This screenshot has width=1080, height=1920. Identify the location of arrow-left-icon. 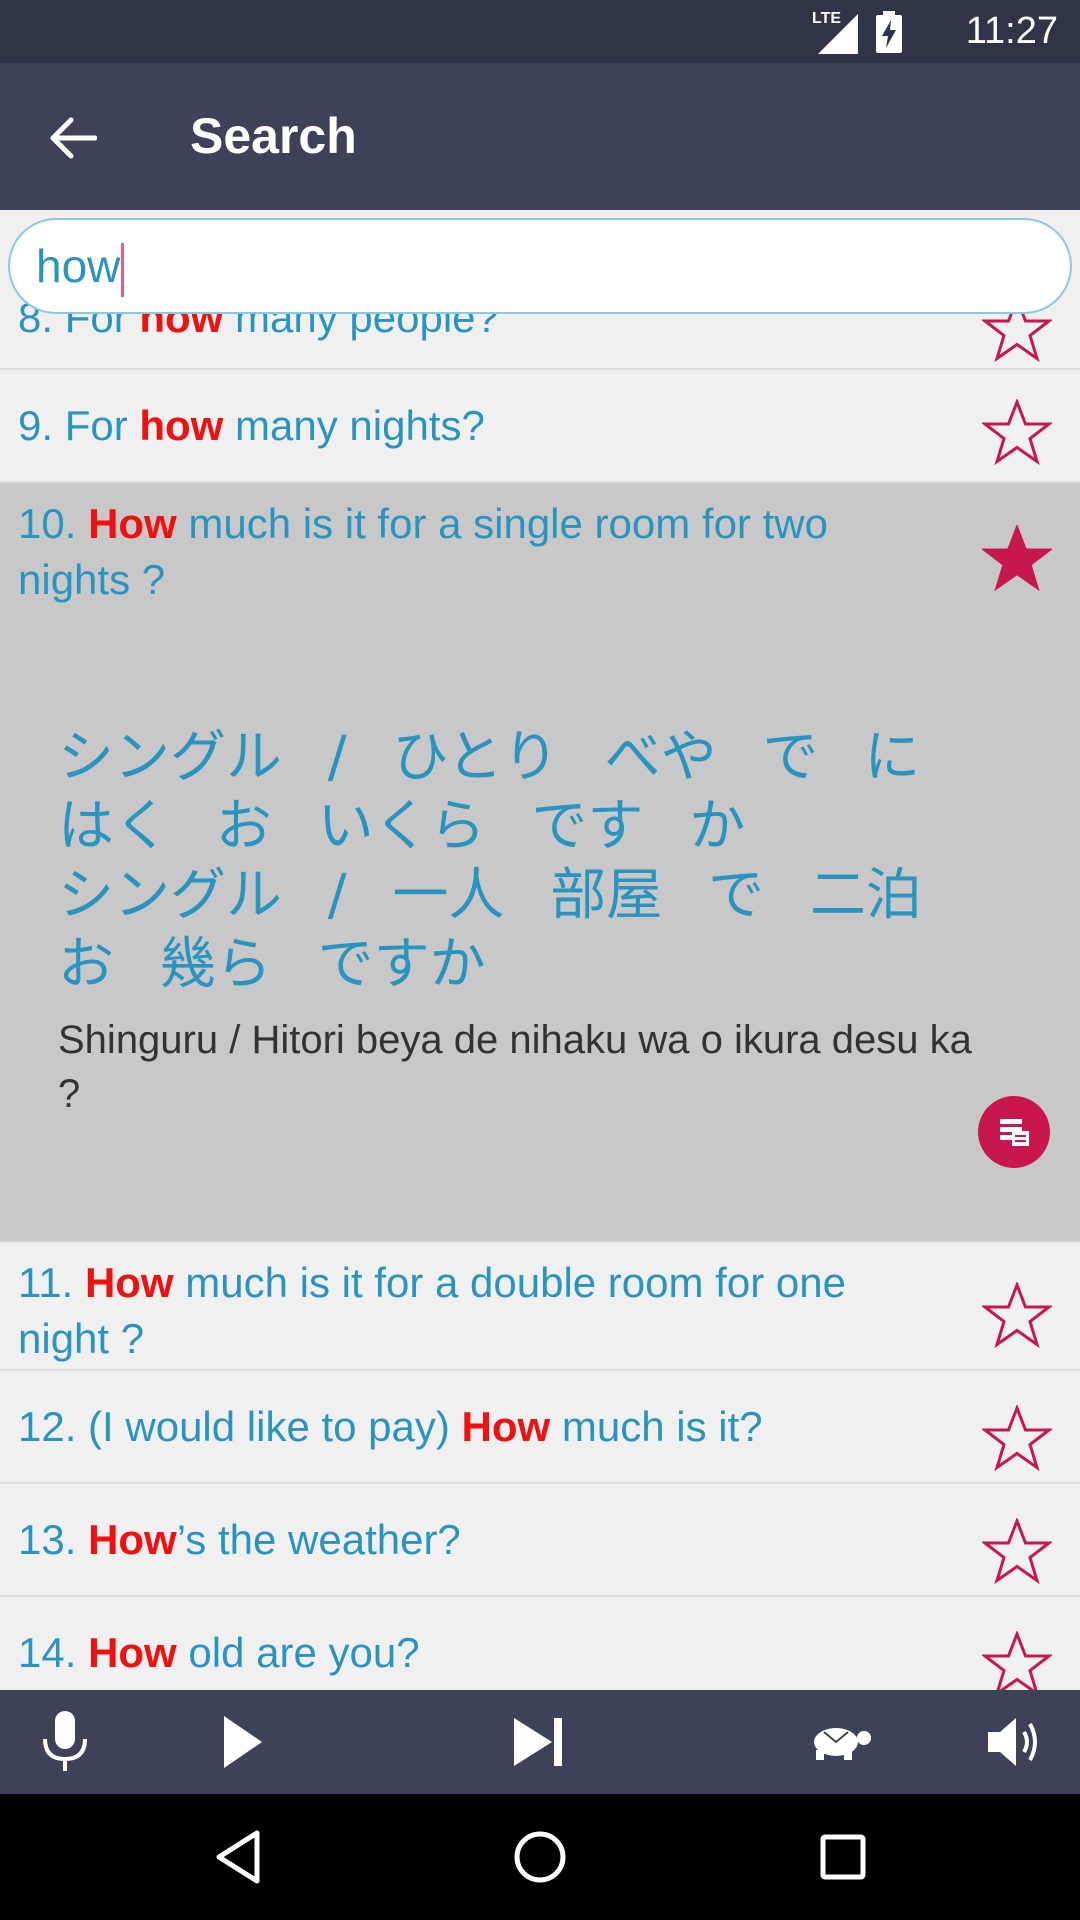
(73, 138).